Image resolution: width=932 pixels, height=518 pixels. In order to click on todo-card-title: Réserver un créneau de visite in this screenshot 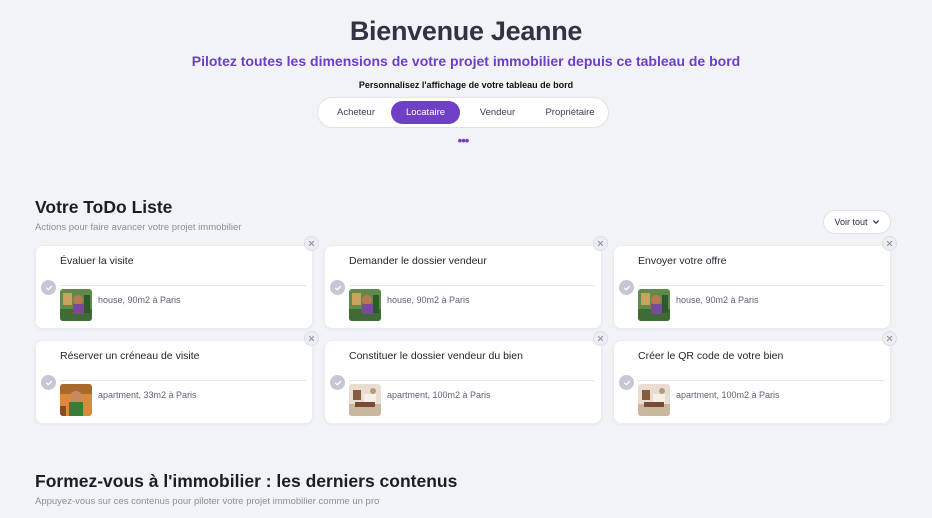, I will do `click(130, 356)`.